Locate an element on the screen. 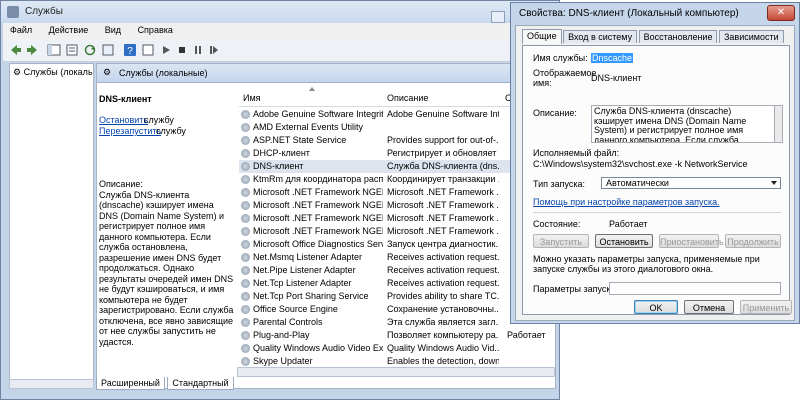 Image resolution: width=800 pixels, height=417 pixels. tab-dependencies: Зависимости is located at coordinates (751, 36).